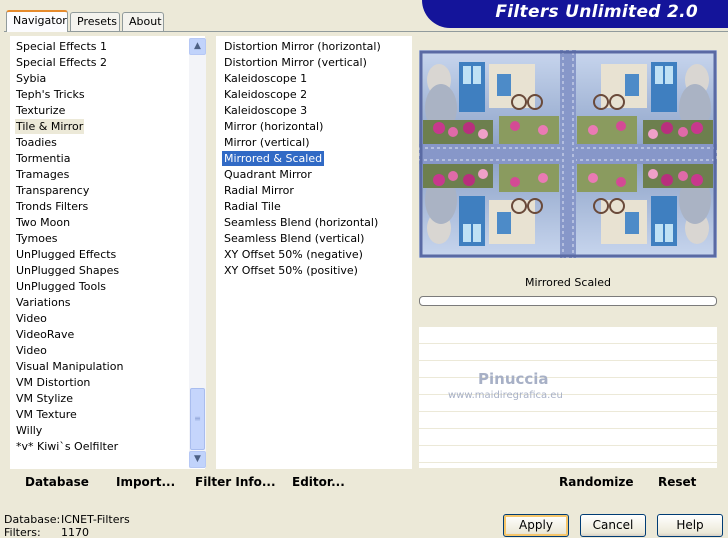 The height and width of the screenshot is (538, 728). I want to click on category-item: Special Effects 2, so click(61, 62).